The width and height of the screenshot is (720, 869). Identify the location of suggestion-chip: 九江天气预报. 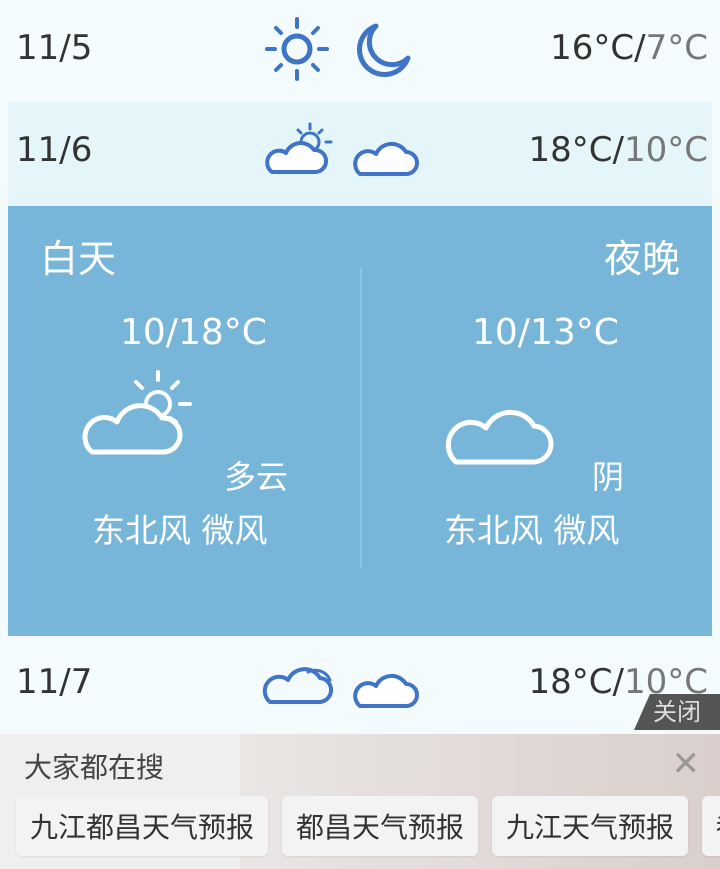
(590, 826).